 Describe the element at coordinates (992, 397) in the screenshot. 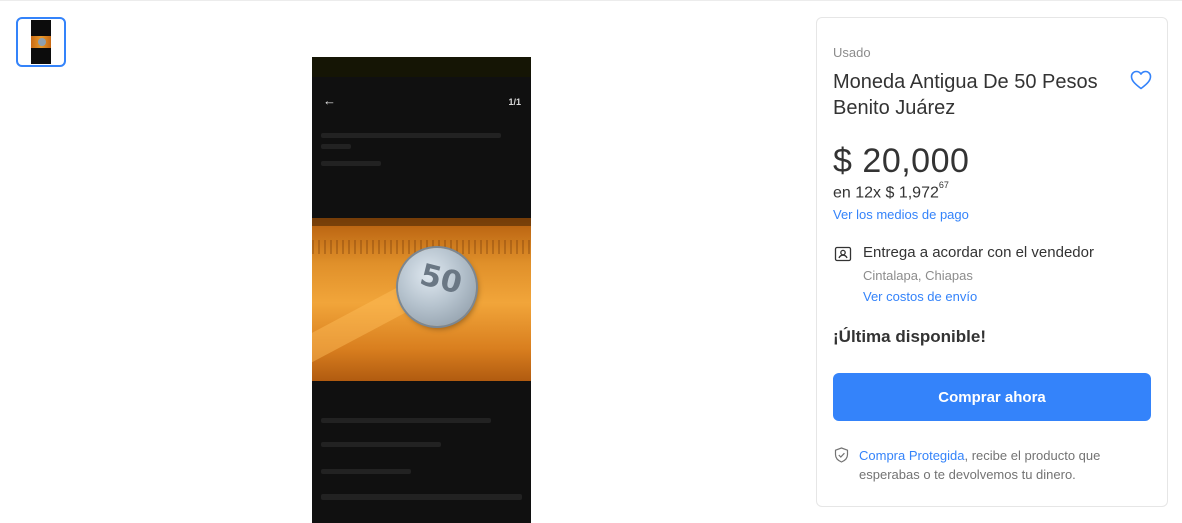

I see `buy-now-button: Comprar ahora` at that location.